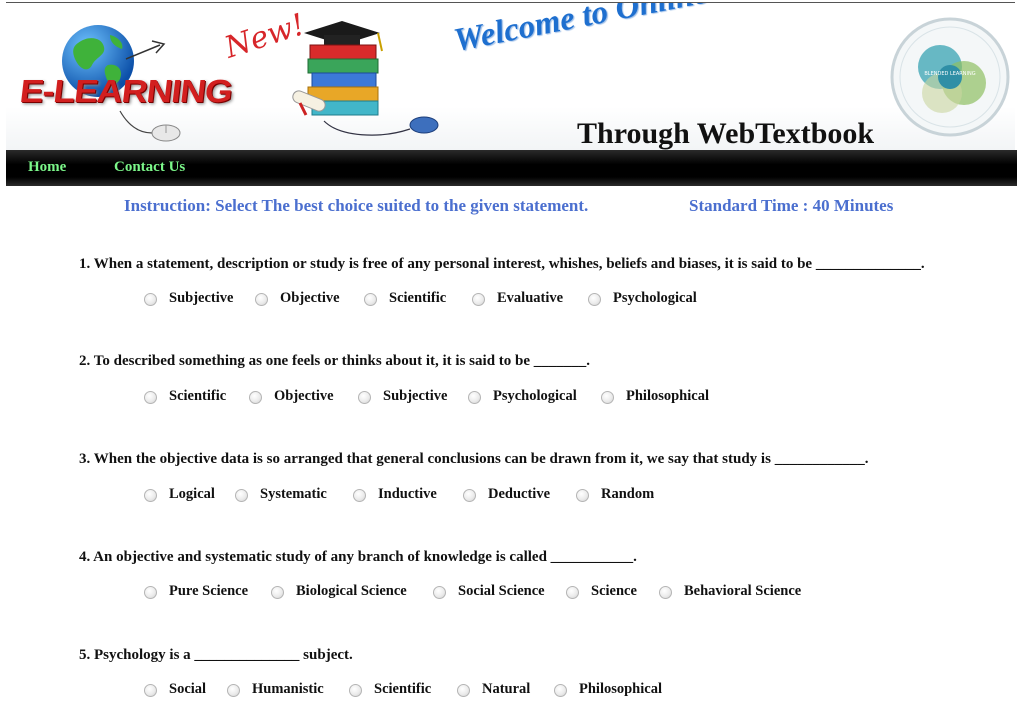 The image size is (1017, 712). What do you see at coordinates (125, 91) in the screenshot?
I see `logo-text: E-LEARNING` at bounding box center [125, 91].